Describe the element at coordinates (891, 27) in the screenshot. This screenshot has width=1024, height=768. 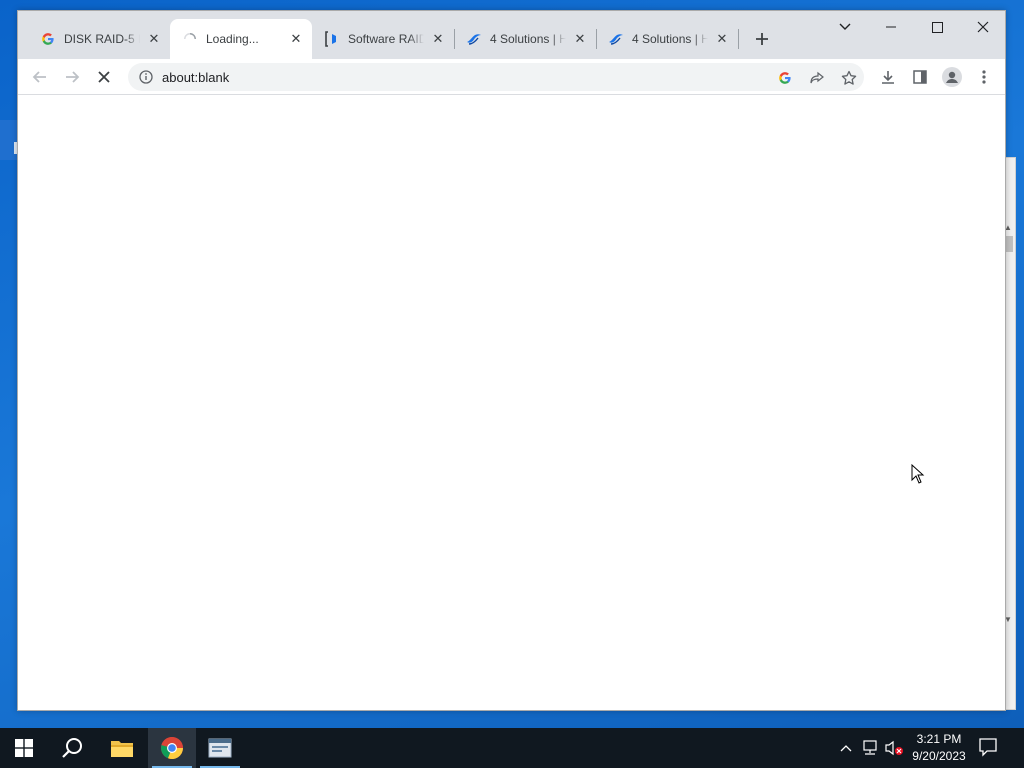
I see `minimize-icon` at that location.